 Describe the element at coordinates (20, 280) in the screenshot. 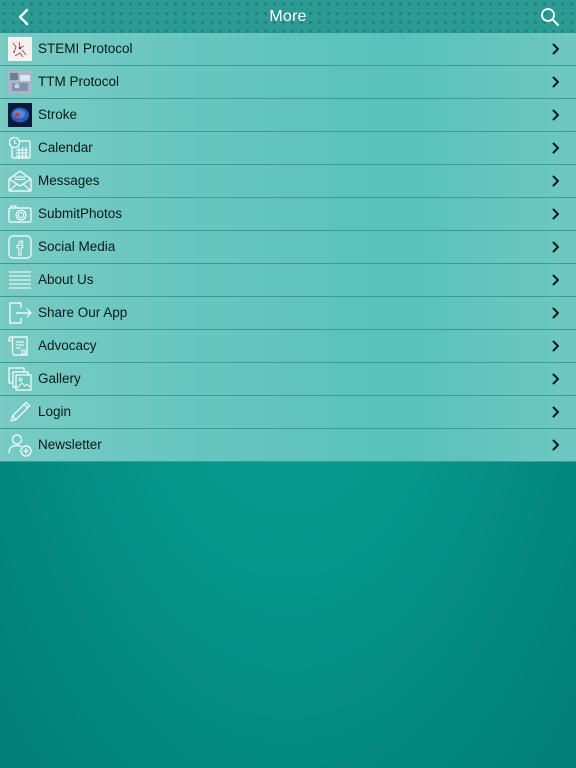

I see `lines-icon` at that location.